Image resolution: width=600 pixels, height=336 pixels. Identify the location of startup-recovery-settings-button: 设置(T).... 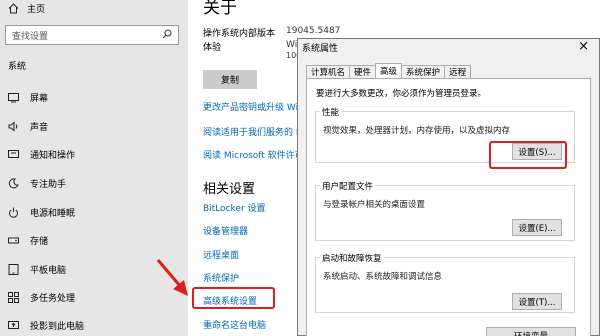
(537, 301).